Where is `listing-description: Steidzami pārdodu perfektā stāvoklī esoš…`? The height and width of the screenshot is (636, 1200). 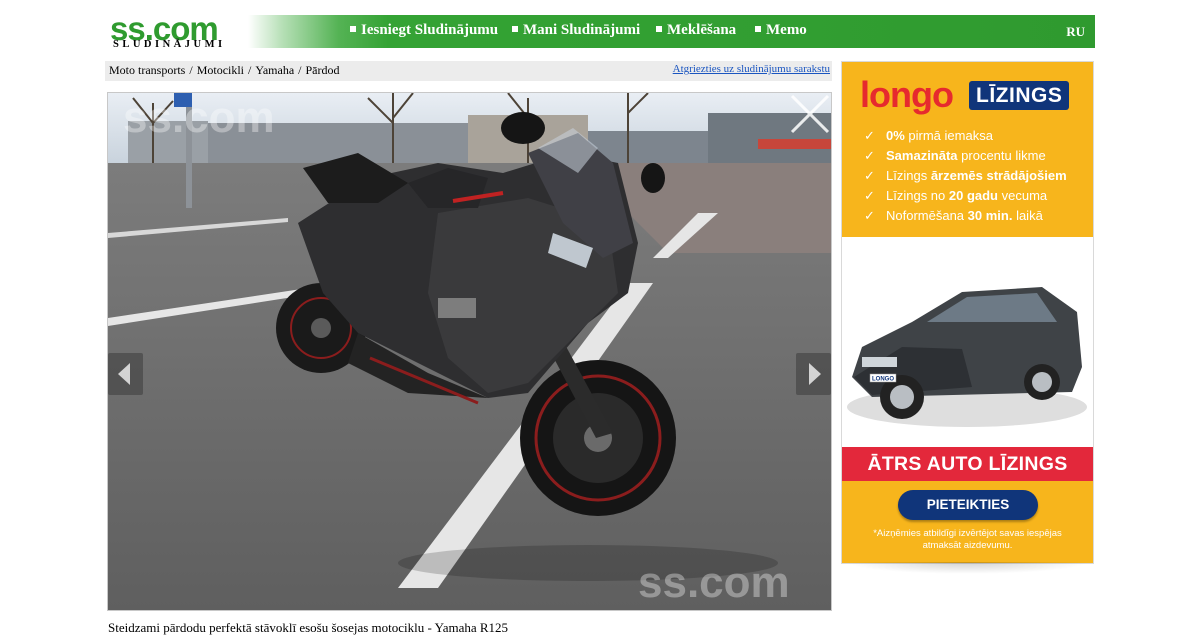 listing-description: Steidzami pārdodu perfektā stāvoklī esoš… is located at coordinates (308, 627).